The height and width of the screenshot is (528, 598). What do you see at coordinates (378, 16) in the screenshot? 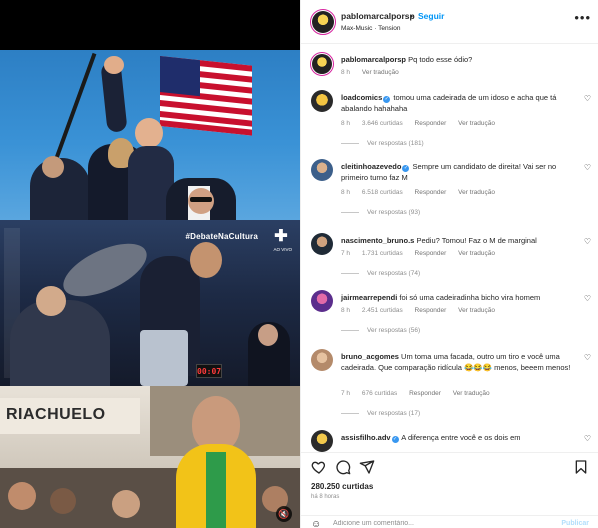
I see `author-username: pablomarcalporsp` at bounding box center [378, 16].